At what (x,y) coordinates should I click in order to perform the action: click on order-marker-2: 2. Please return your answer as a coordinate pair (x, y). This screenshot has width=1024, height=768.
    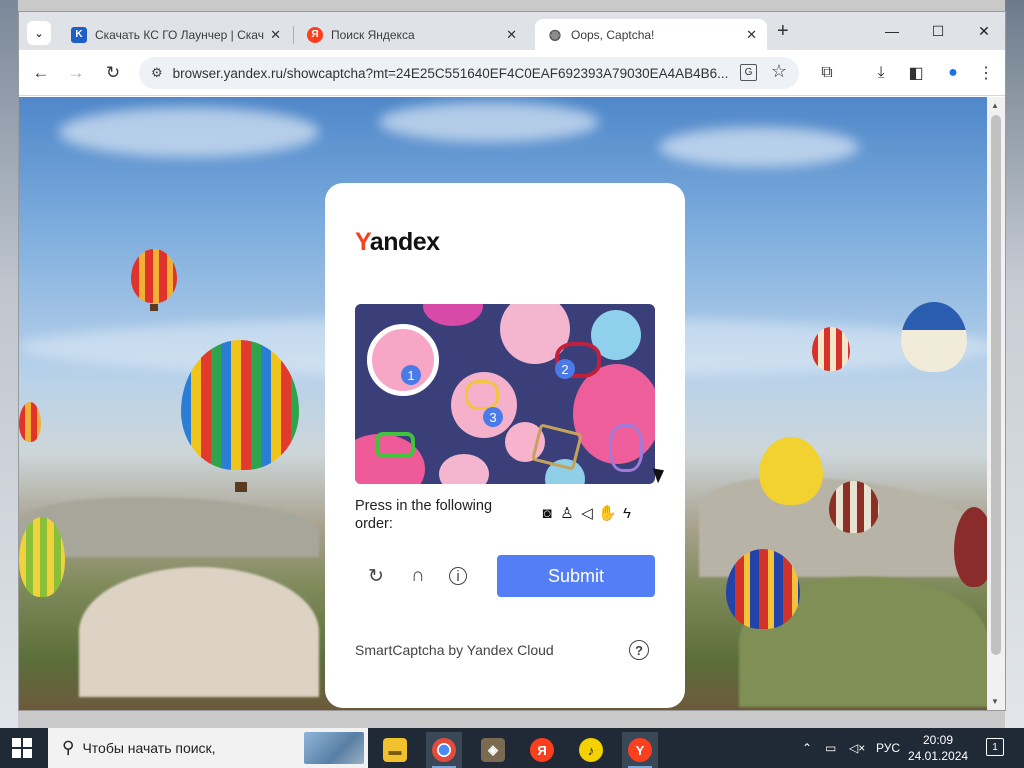
    Looking at the image, I should click on (565, 369).